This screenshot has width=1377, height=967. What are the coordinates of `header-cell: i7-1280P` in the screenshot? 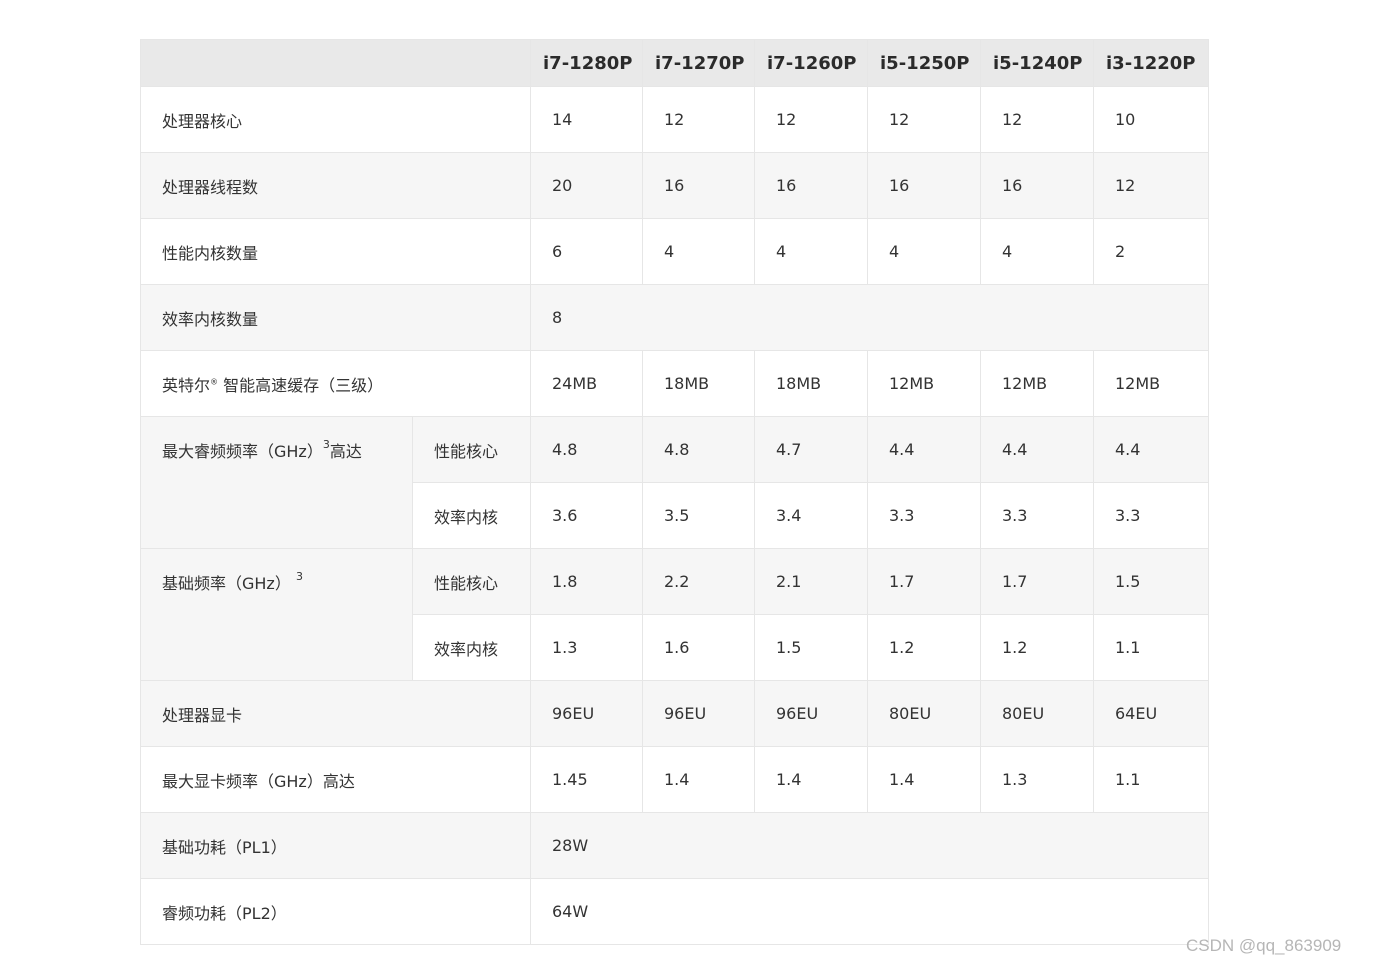 It's located at (586, 63).